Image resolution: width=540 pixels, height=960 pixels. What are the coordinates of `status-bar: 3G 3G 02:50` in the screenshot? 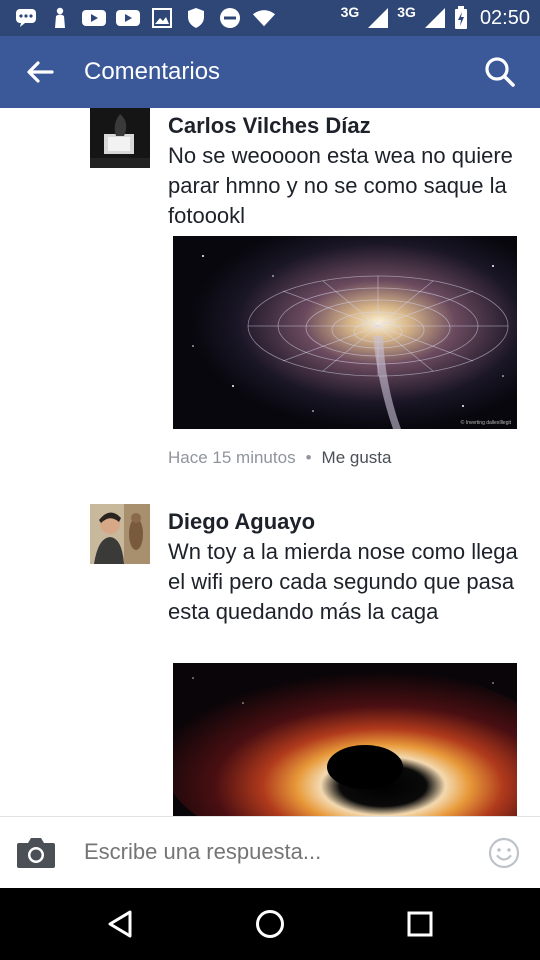 It's located at (270, 18).